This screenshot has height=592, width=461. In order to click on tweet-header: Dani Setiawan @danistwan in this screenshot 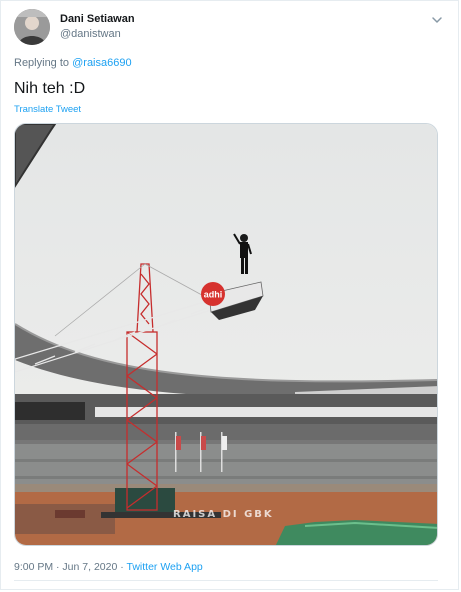, I will do `click(229, 29)`.